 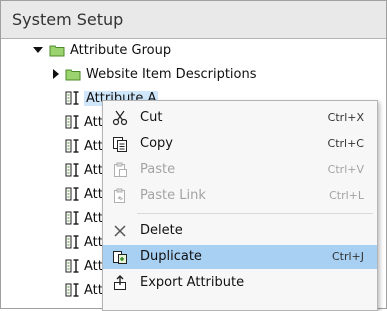 I want to click on tree-node-website-item-descriptions: Website Item Descriptions, so click(x=155, y=74).